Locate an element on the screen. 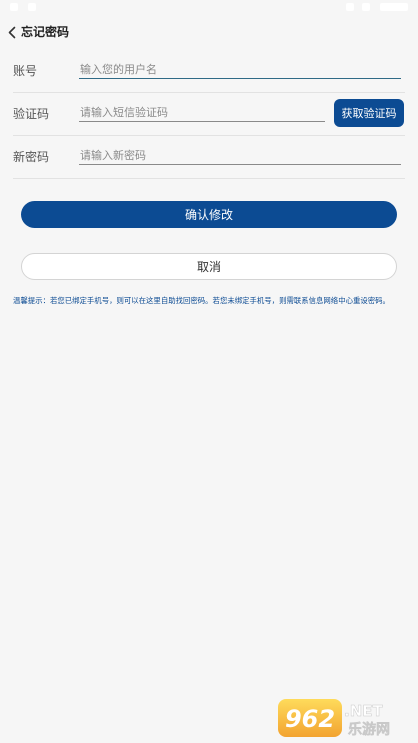  status-bar is located at coordinates (209, 9).